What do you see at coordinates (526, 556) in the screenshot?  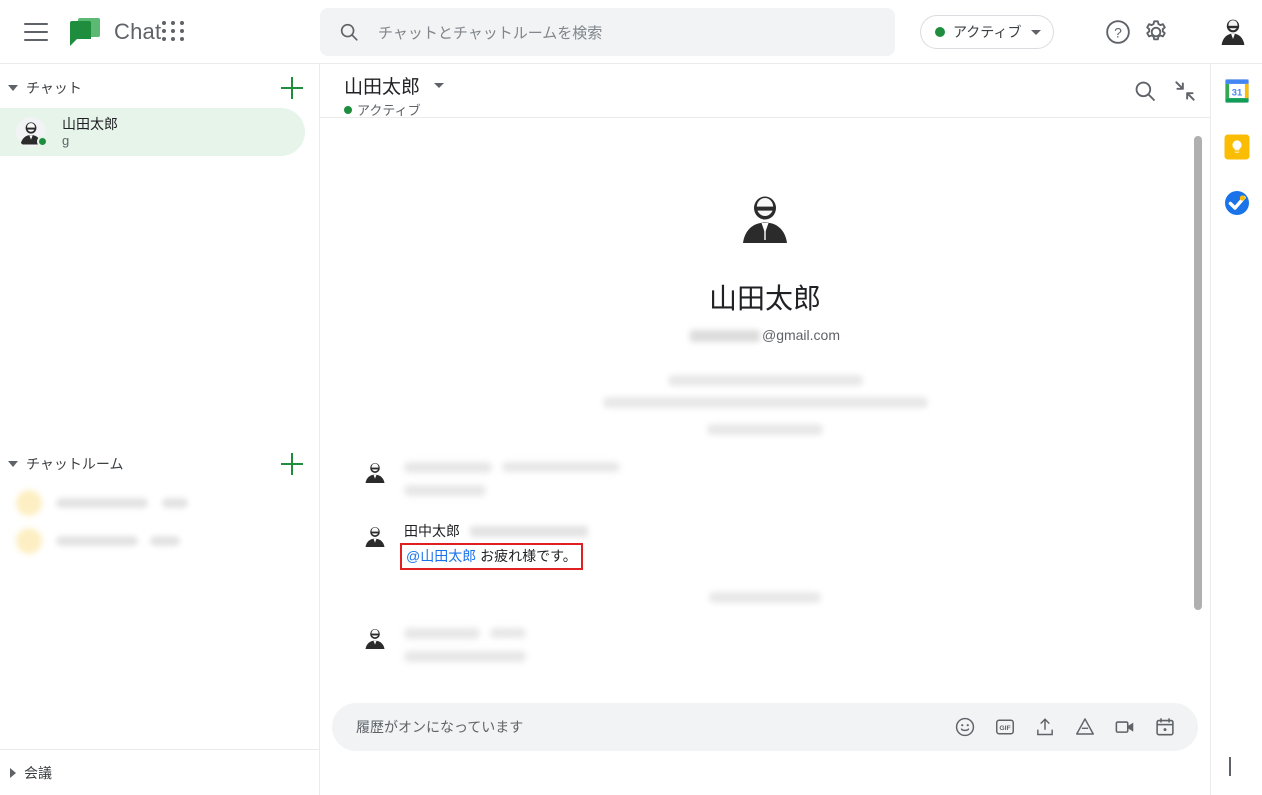 I see `message-text-body: お疲れ様です。` at bounding box center [526, 556].